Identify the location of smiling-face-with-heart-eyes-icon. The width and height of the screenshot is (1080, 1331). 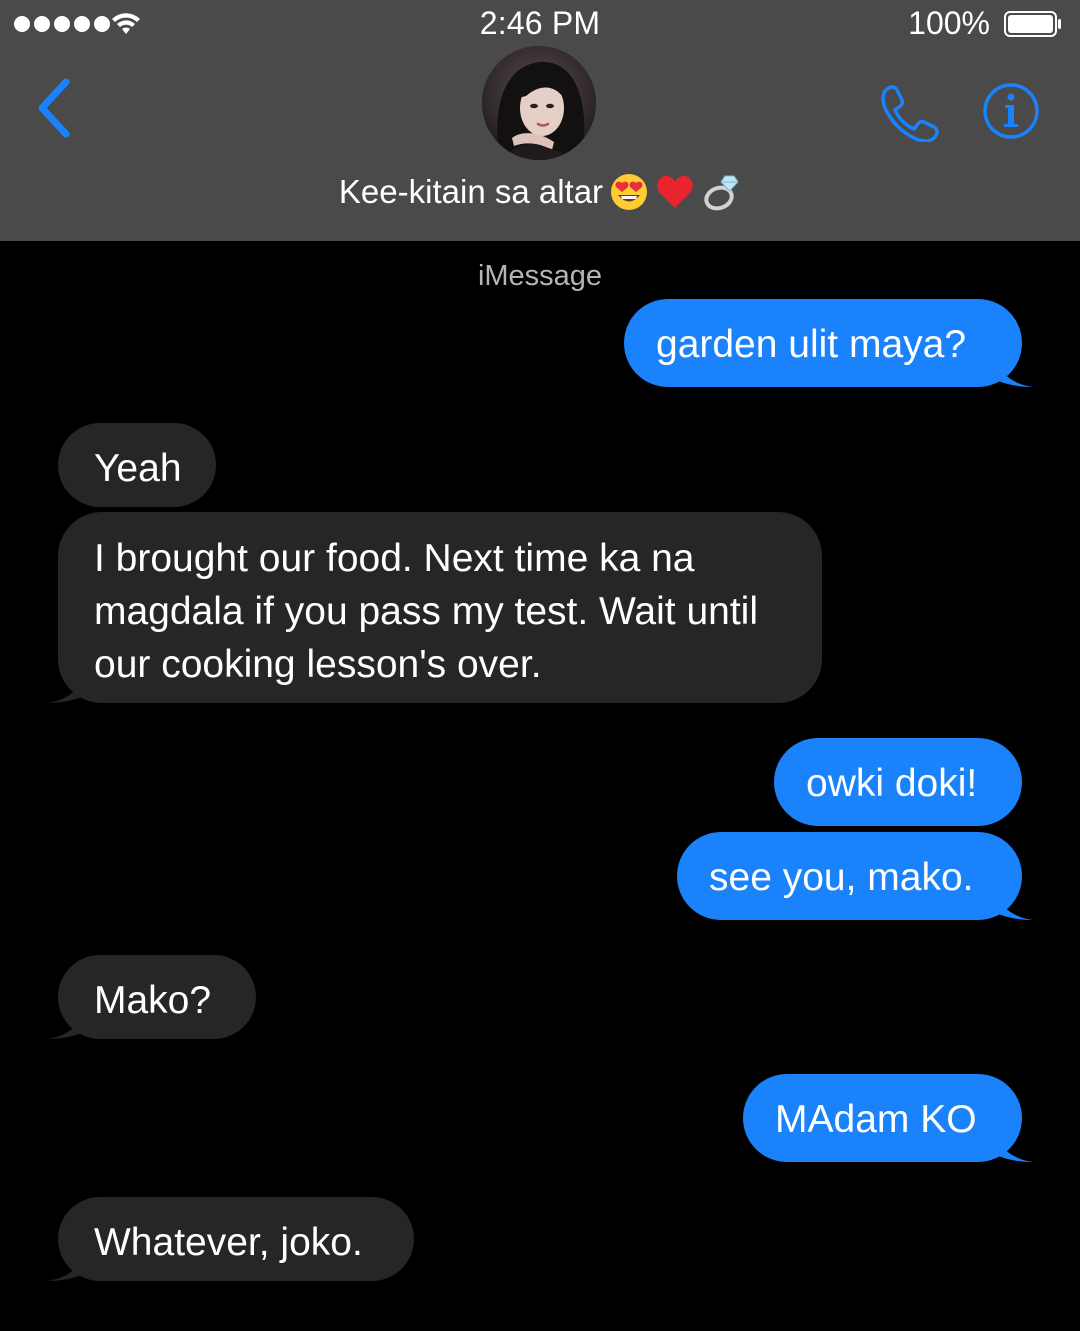
(629, 192).